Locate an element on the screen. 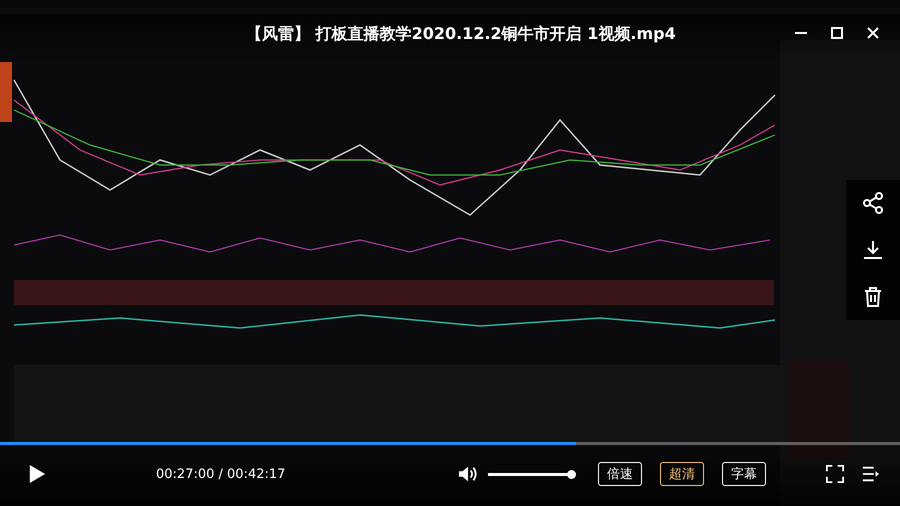 The width and height of the screenshot is (900, 506). play-icon is located at coordinates (37, 474).